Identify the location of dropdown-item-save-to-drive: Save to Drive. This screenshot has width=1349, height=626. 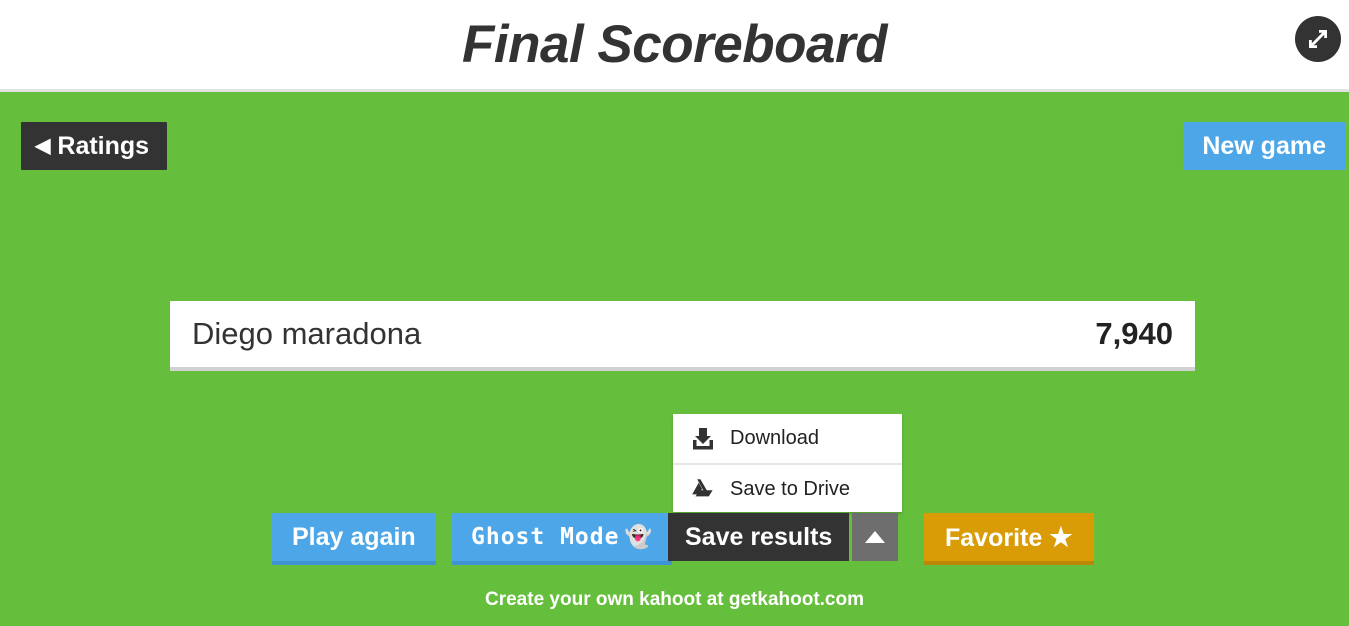
(787, 487).